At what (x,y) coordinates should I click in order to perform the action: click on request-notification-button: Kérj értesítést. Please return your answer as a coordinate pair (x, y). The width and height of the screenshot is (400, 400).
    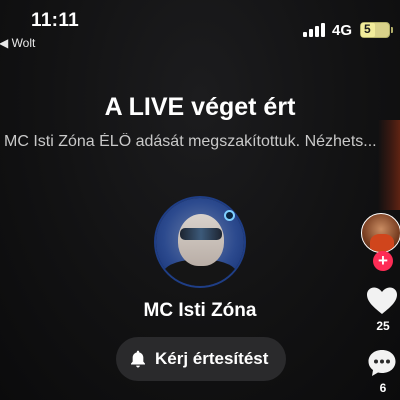
    Looking at the image, I should click on (201, 359).